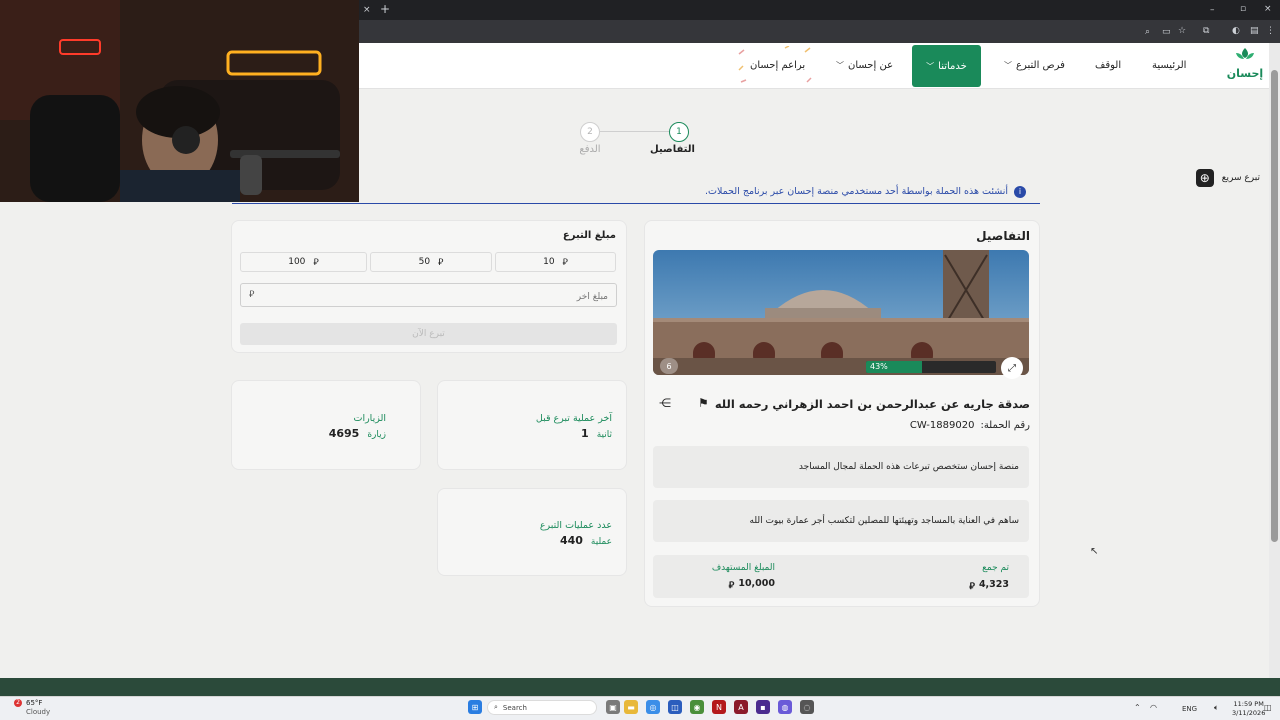 This screenshot has height=720, width=1280. I want to click on clock-time: 11:59 PM, so click(1248, 704).